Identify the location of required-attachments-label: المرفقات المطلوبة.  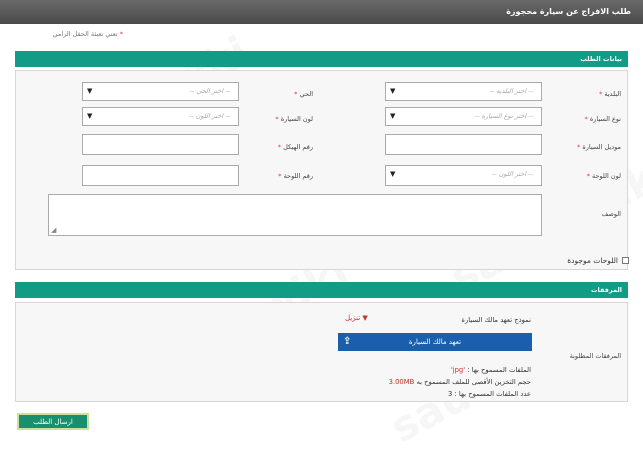
(595, 356).